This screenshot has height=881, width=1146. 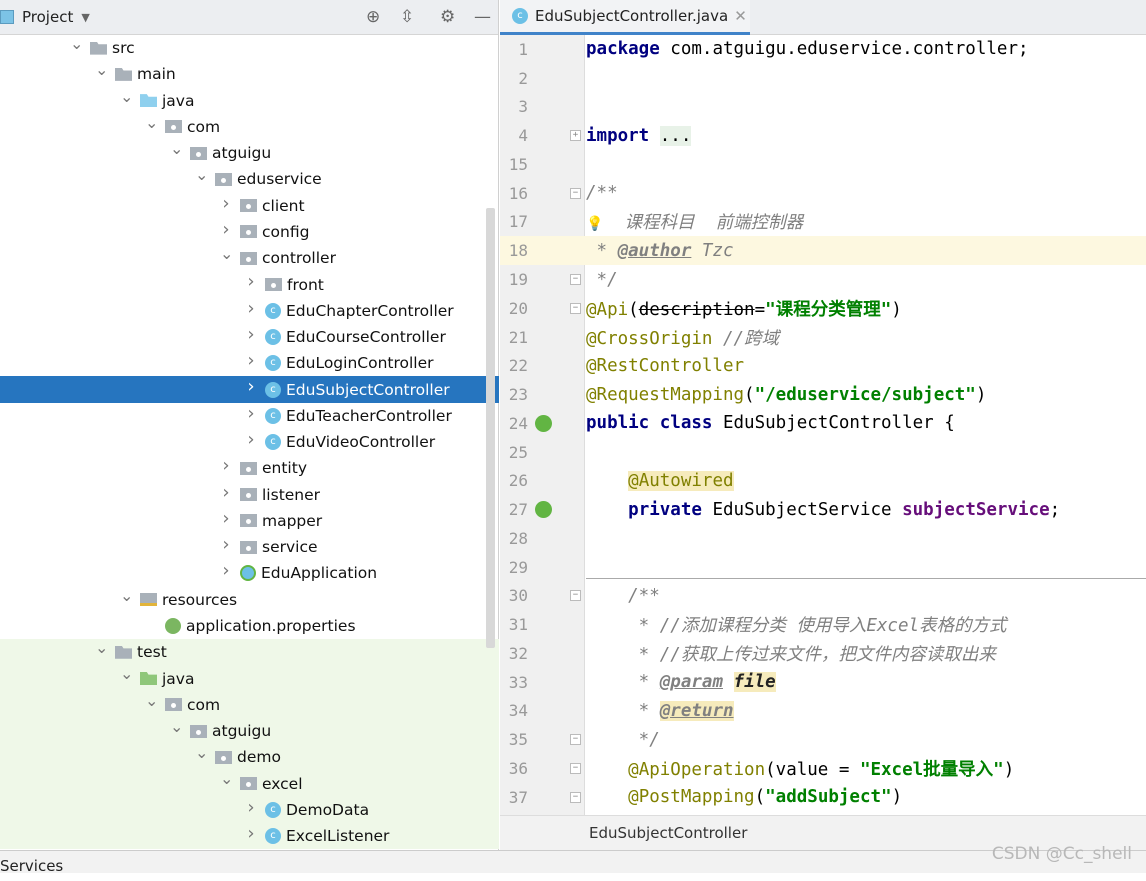 I want to click on locate-icon: ⊕, so click(x=373, y=17).